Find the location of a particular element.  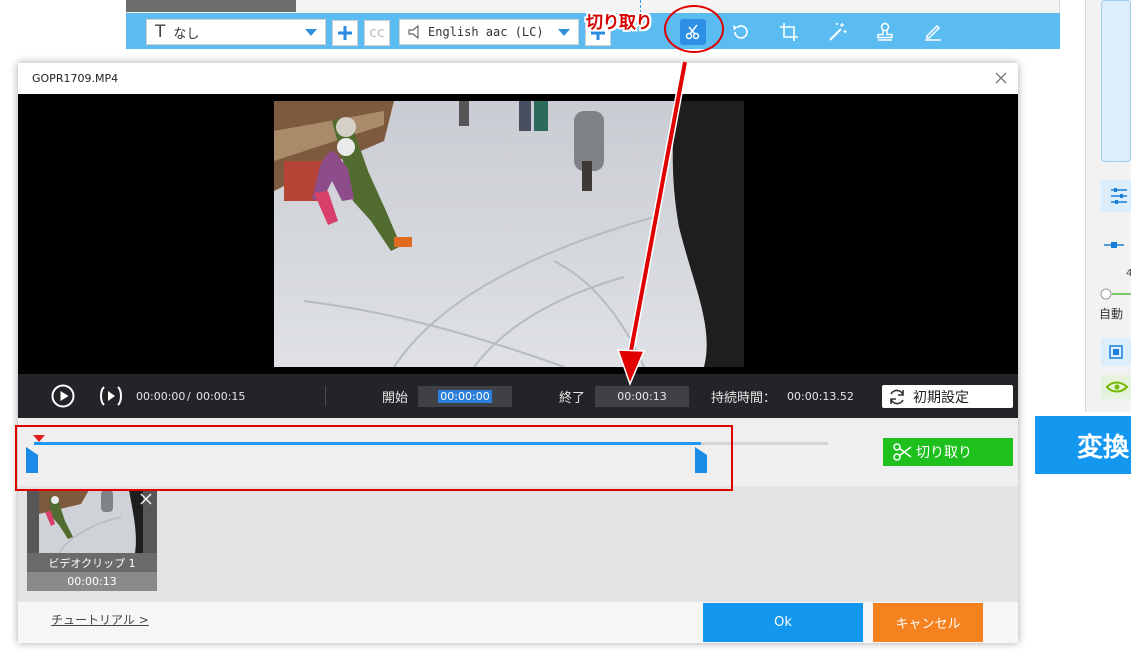

cut-button: 切り取り is located at coordinates (948, 452).